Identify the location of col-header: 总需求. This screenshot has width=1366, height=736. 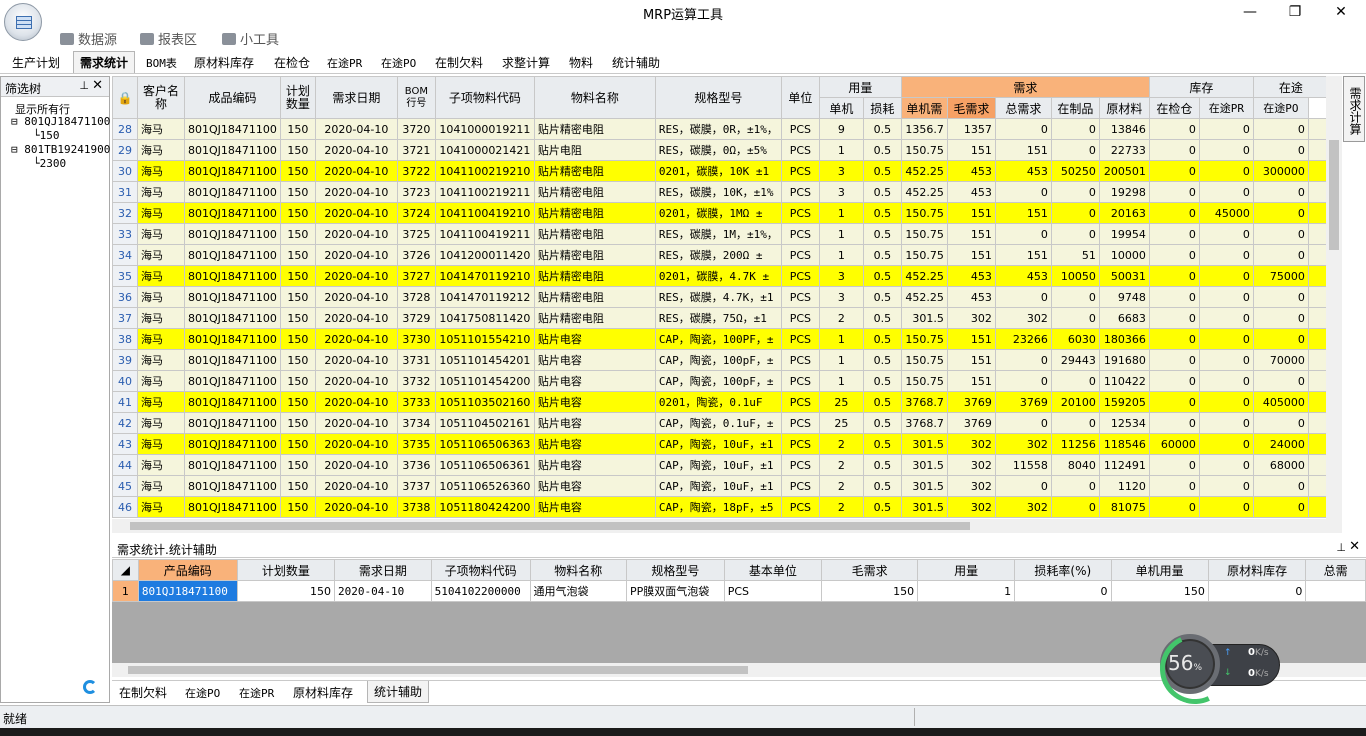
(1023, 108).